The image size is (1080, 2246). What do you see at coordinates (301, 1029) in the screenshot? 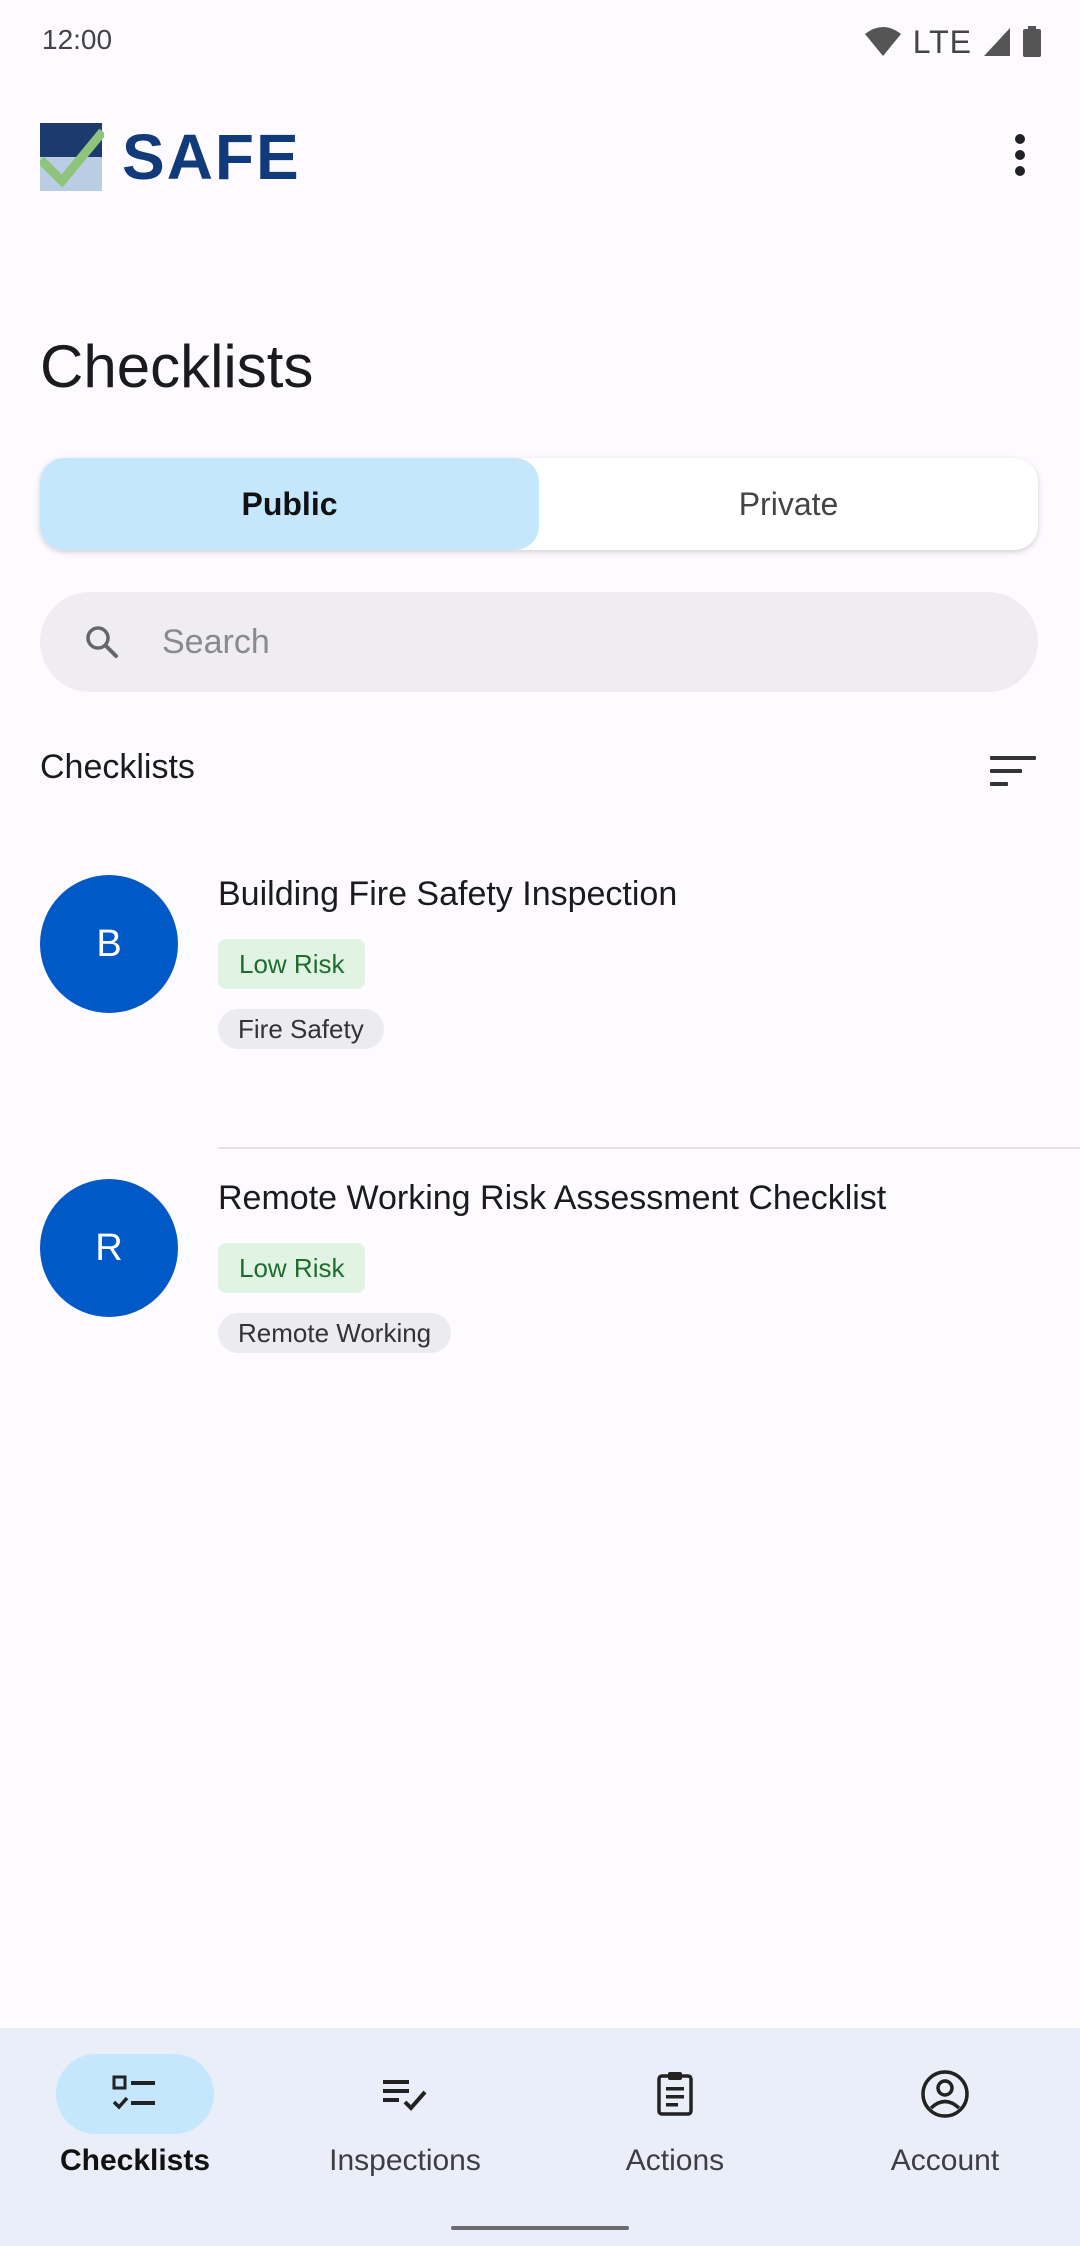
I see `tag-chip: Fire Safety` at bounding box center [301, 1029].